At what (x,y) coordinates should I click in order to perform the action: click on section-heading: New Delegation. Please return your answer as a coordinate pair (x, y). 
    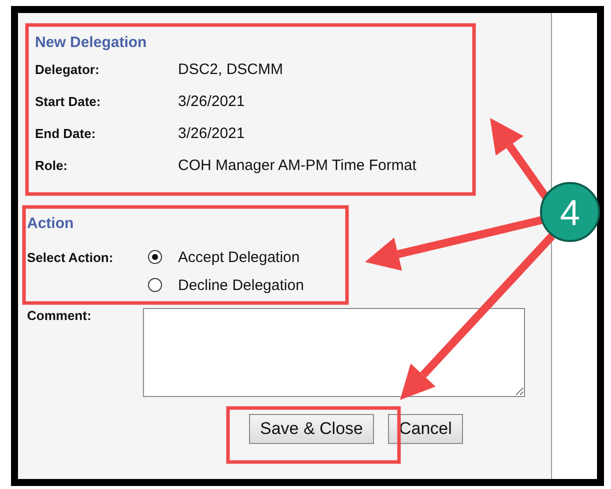
    Looking at the image, I should click on (91, 43).